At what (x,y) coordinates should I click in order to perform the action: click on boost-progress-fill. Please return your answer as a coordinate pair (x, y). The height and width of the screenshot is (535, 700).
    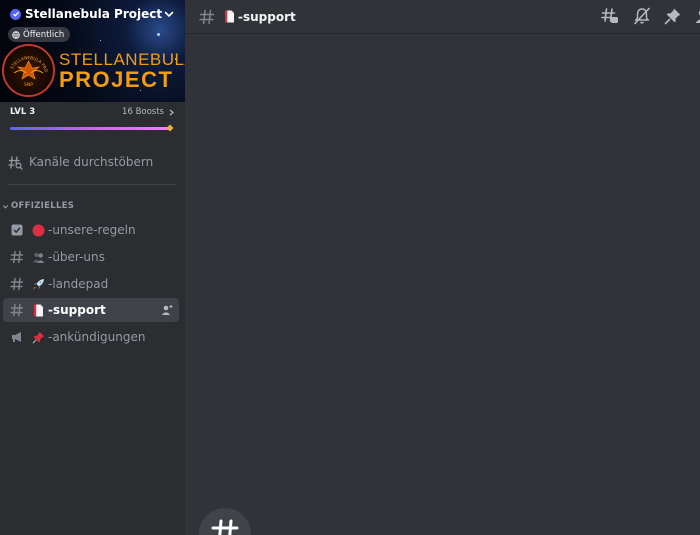
    Looking at the image, I should click on (91, 128).